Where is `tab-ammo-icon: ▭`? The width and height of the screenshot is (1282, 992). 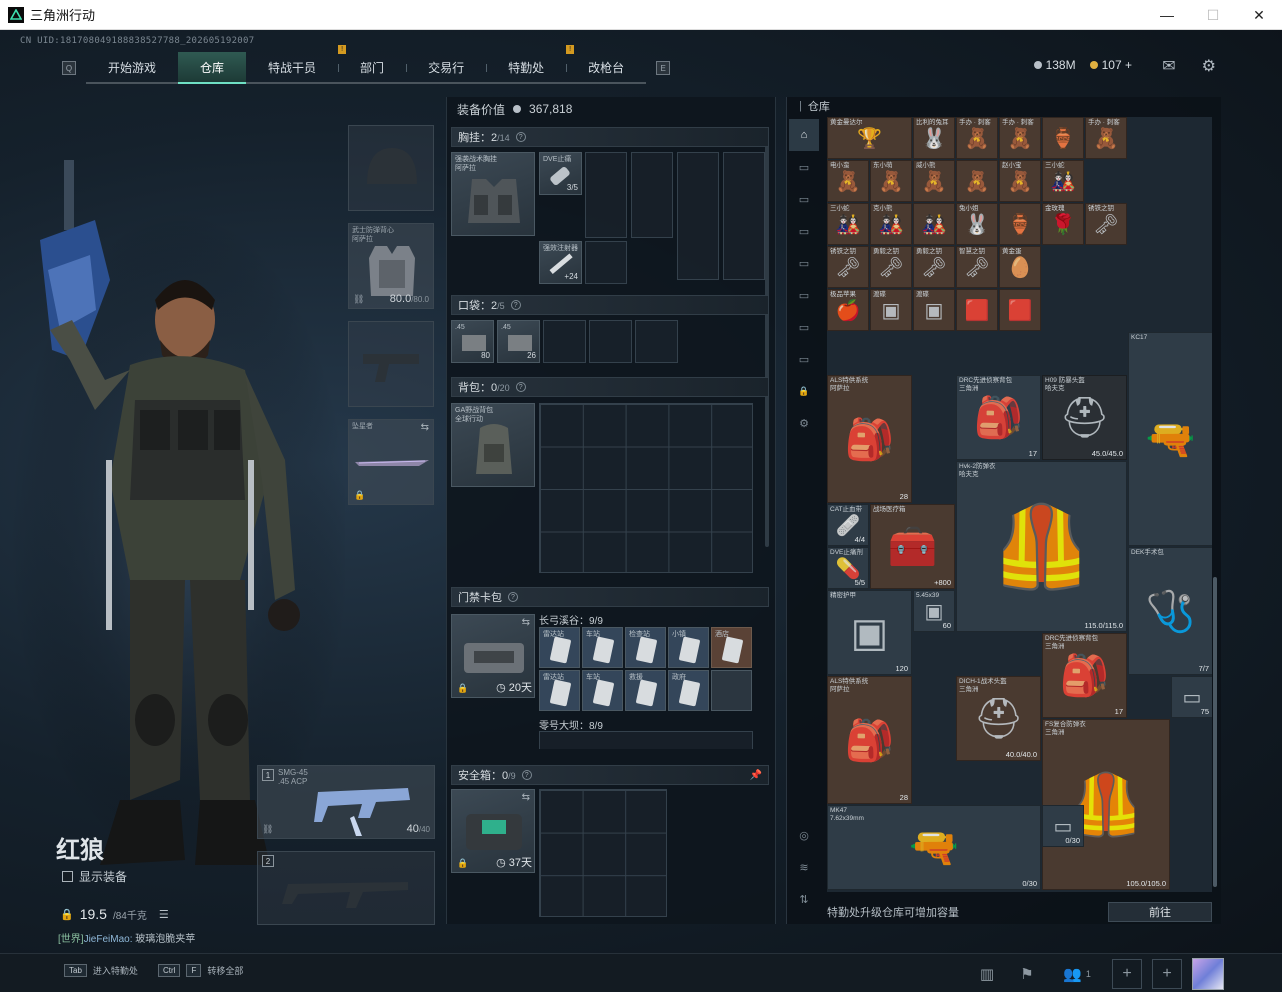
tab-ammo-icon: ▭ is located at coordinates (804, 231).